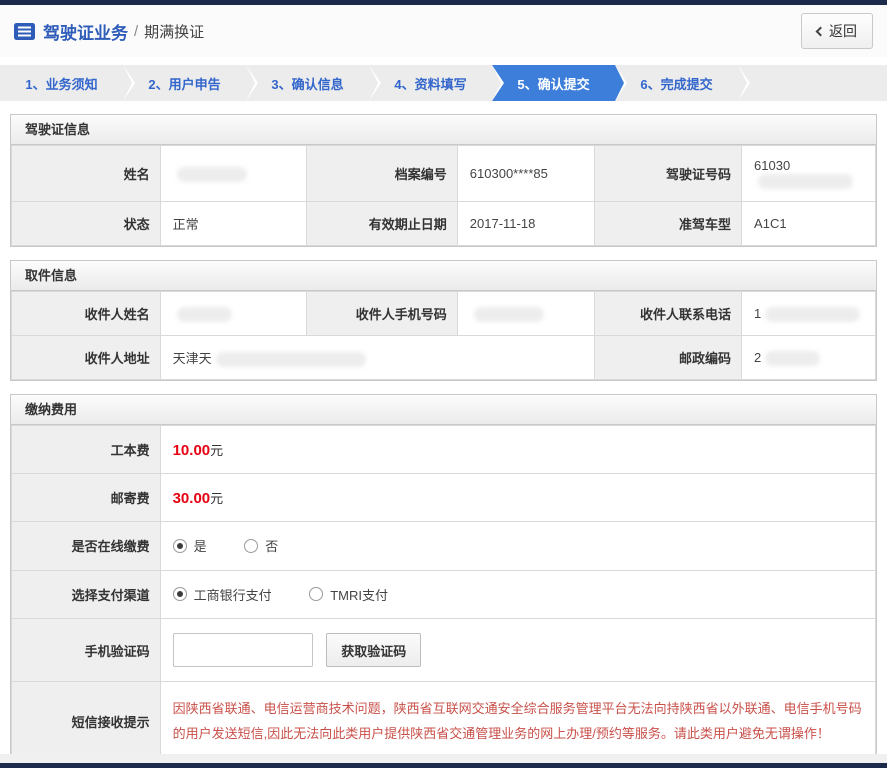 The image size is (887, 768). I want to click on radio-label: 是, so click(200, 547).